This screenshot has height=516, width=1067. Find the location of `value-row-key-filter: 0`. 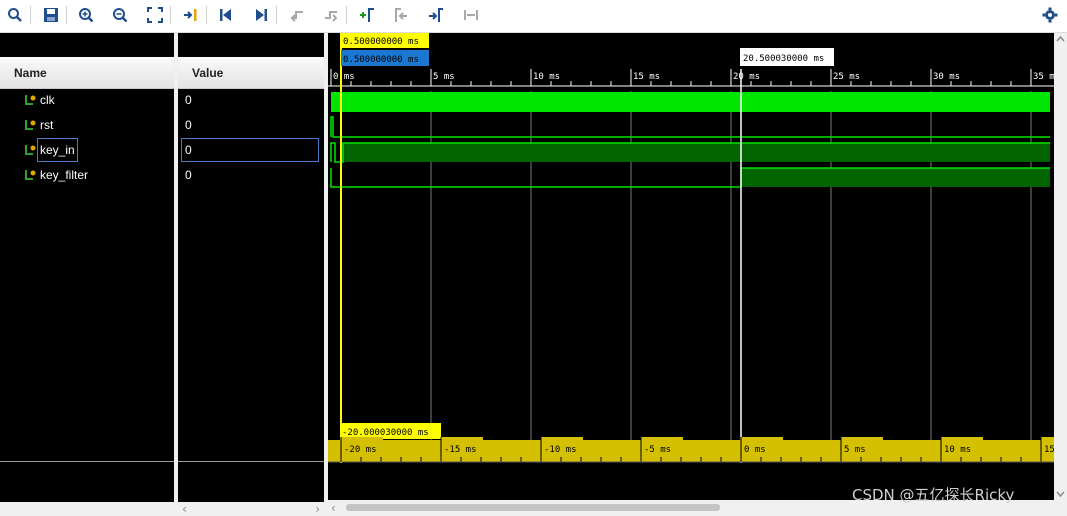

value-row-key-filter: 0 is located at coordinates (251, 175).